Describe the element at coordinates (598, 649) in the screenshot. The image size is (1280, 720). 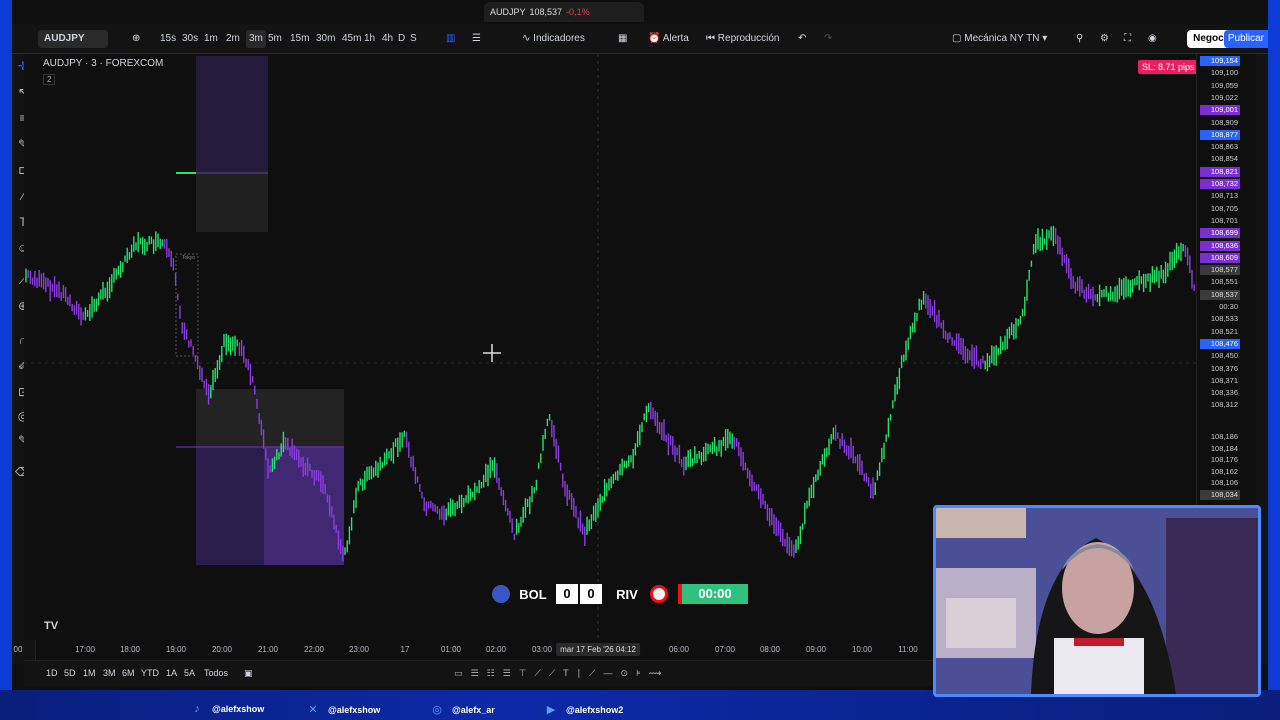
I see `crosshair-time-label: mar 17 Feb '26 04:12` at that location.